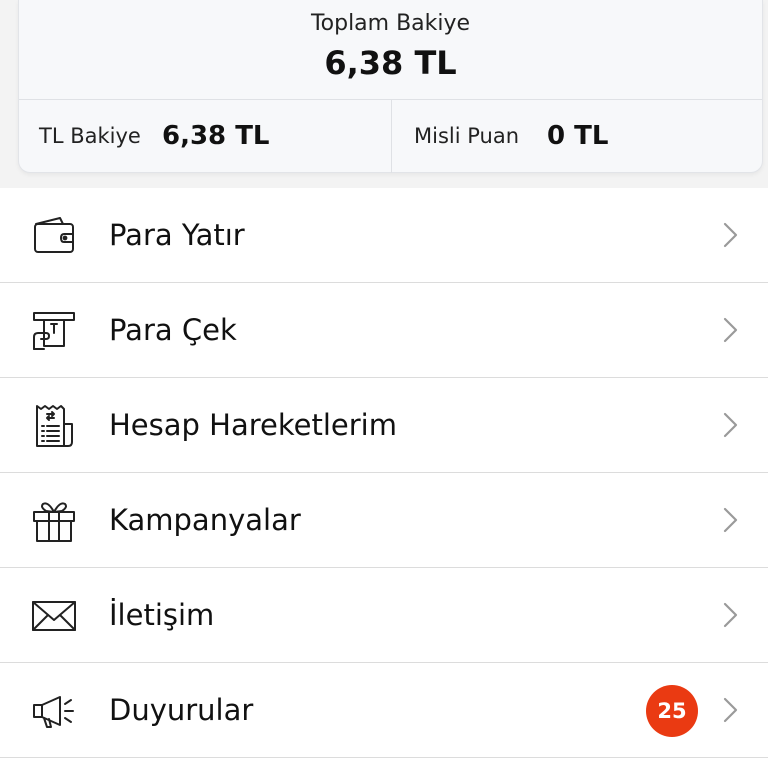 This screenshot has width=768, height=768. What do you see at coordinates (54, 331) in the screenshot?
I see `atm-withdraw-icon` at bounding box center [54, 331].